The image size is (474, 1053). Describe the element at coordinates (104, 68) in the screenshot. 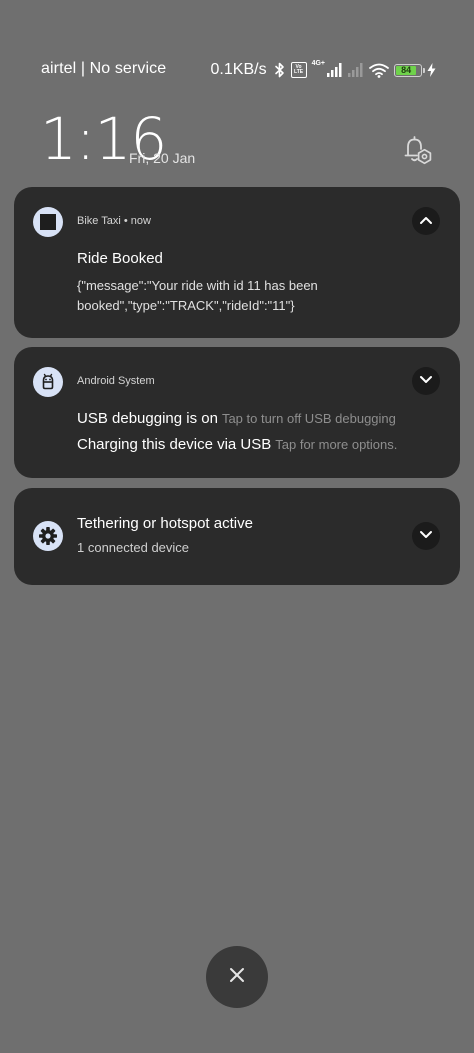

I see `carrier-label: airtel | No service` at that location.